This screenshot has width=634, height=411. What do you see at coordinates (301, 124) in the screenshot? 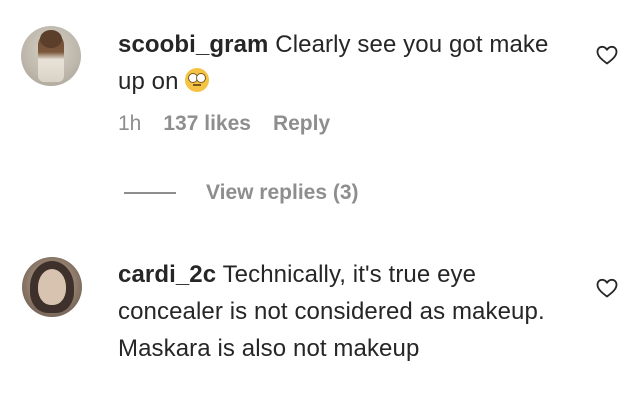
I see `reply-button: Reply` at bounding box center [301, 124].